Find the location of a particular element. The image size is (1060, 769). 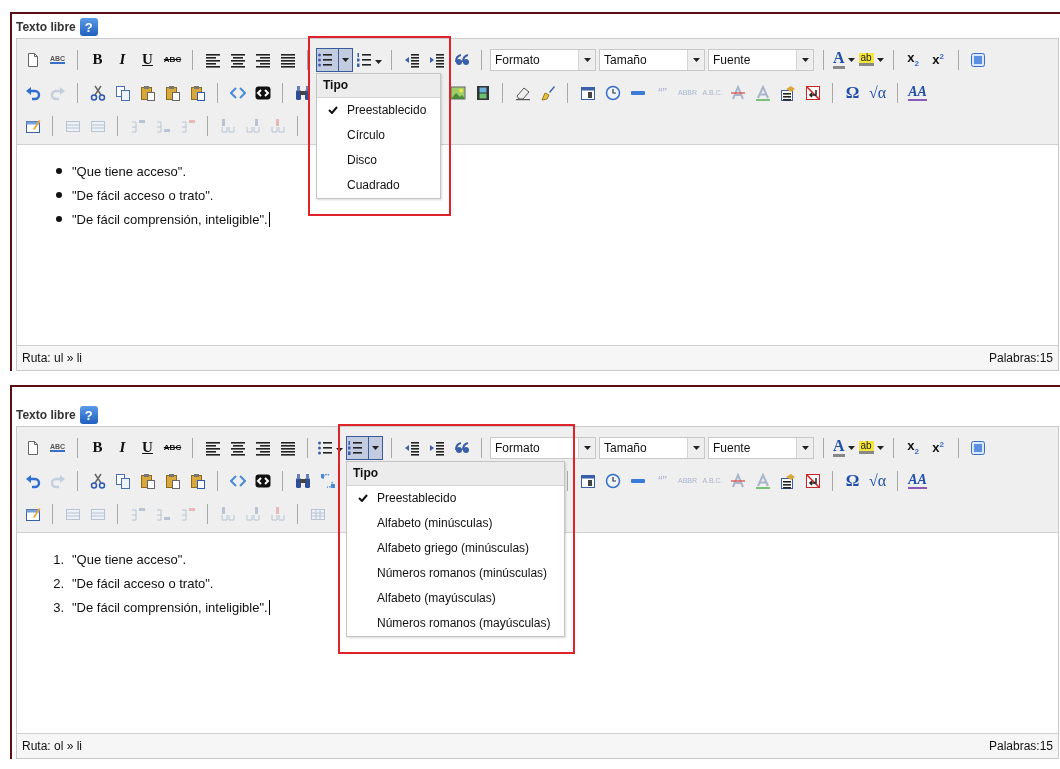

align-center-icon is located at coordinates (237, 59).